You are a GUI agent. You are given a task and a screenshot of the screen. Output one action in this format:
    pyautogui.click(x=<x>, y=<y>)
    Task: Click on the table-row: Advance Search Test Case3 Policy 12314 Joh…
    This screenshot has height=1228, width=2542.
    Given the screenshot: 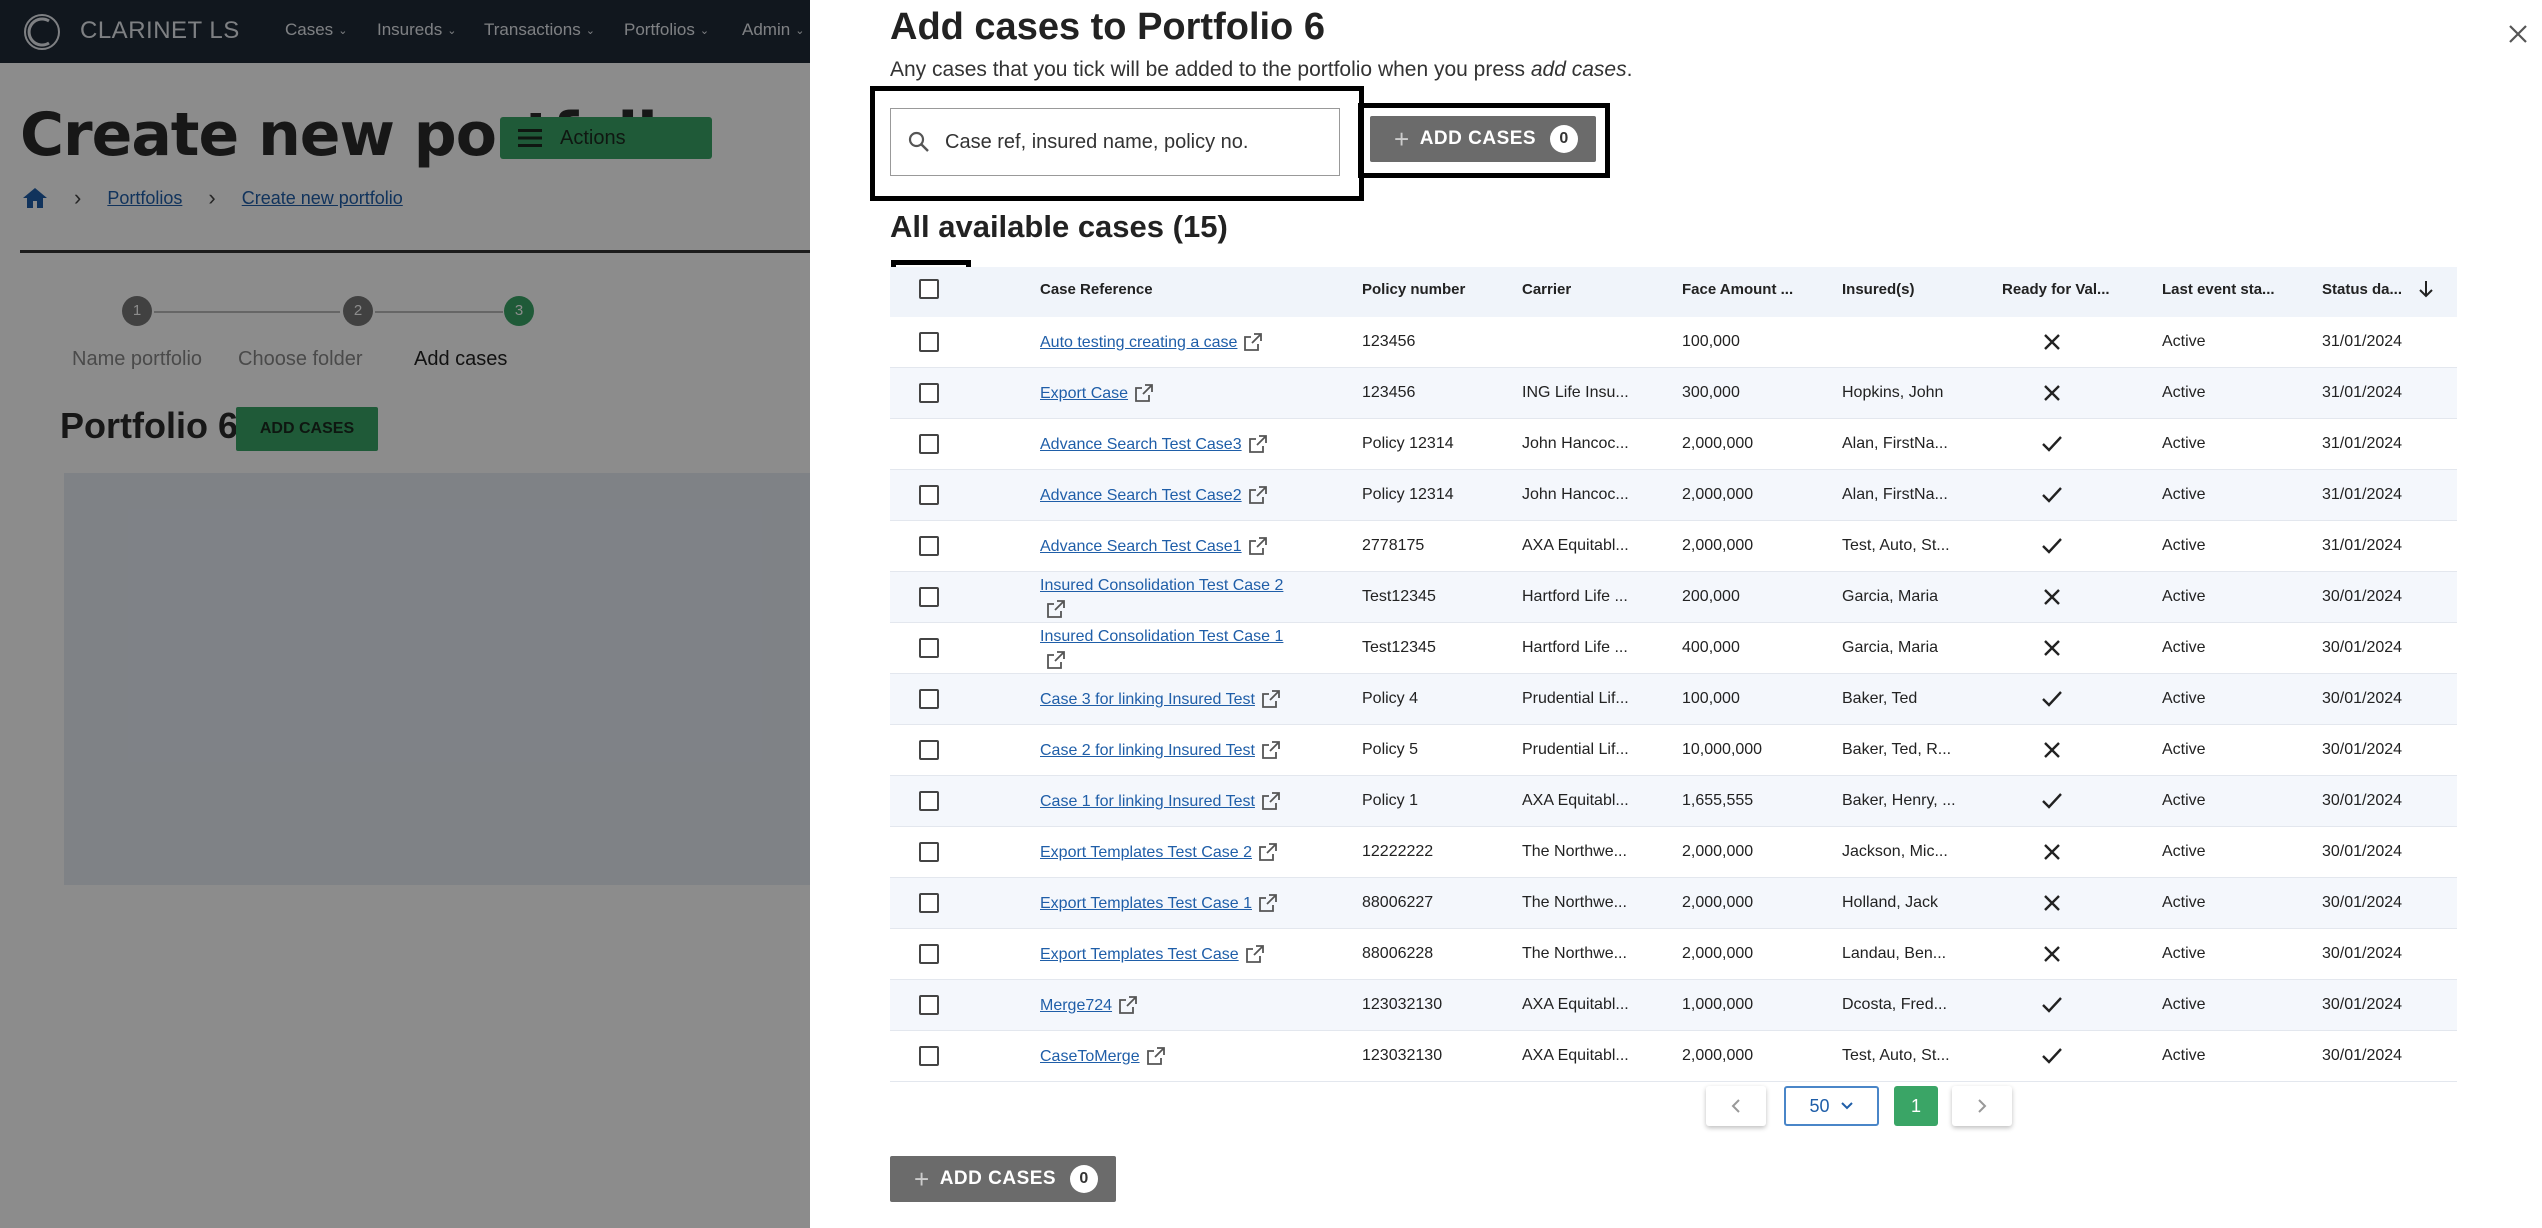 What is the action you would take?
    pyautogui.click(x=1673, y=444)
    